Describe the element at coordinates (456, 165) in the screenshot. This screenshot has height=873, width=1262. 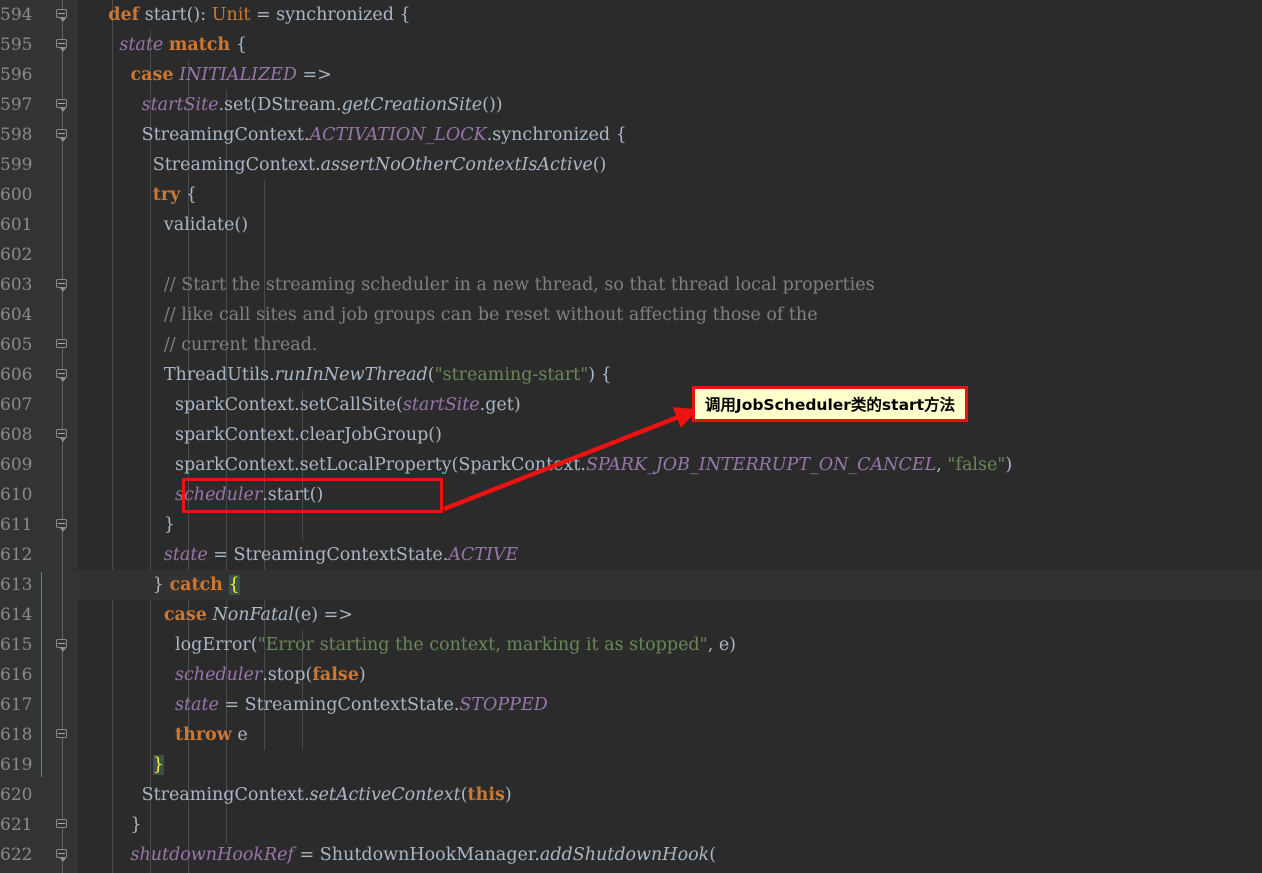
I see `code-token: assertNoOtherContextIsActive` at that location.